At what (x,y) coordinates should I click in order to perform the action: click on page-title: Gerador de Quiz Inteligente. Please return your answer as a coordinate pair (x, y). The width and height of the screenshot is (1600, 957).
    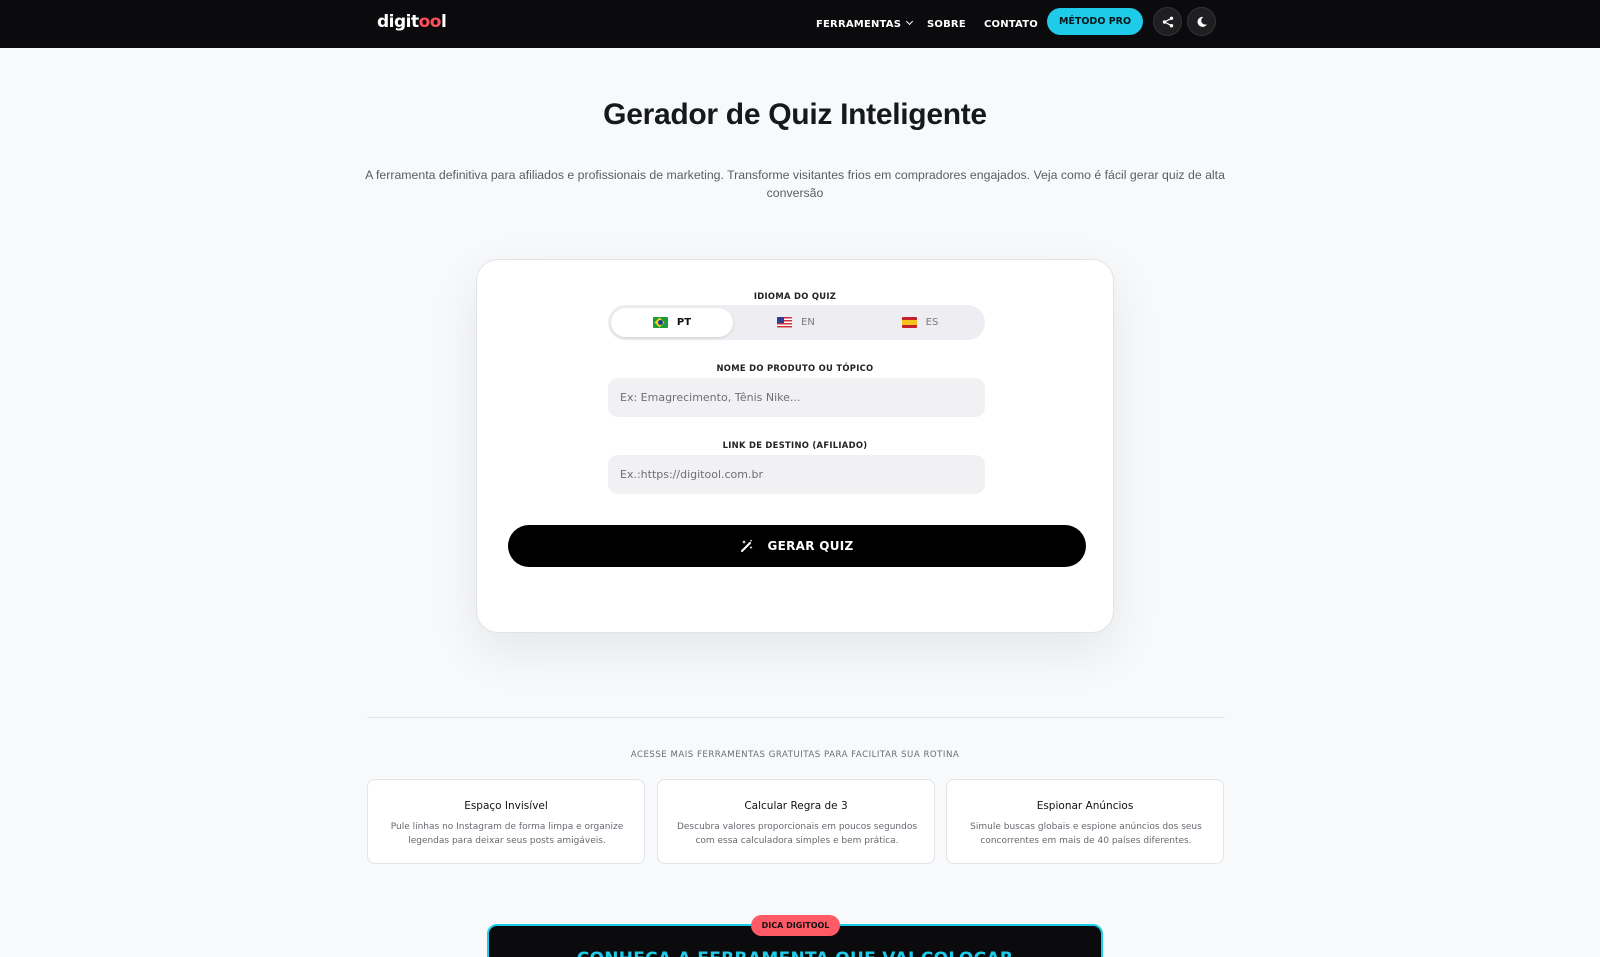
    Looking at the image, I should click on (795, 114).